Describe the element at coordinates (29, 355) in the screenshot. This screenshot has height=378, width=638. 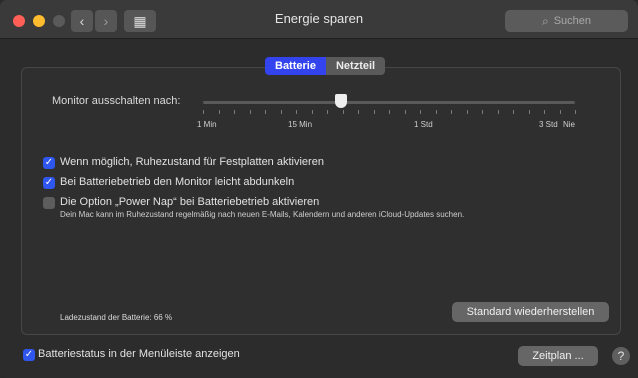
I see `checkbox-menubar-battery: ✓` at that location.